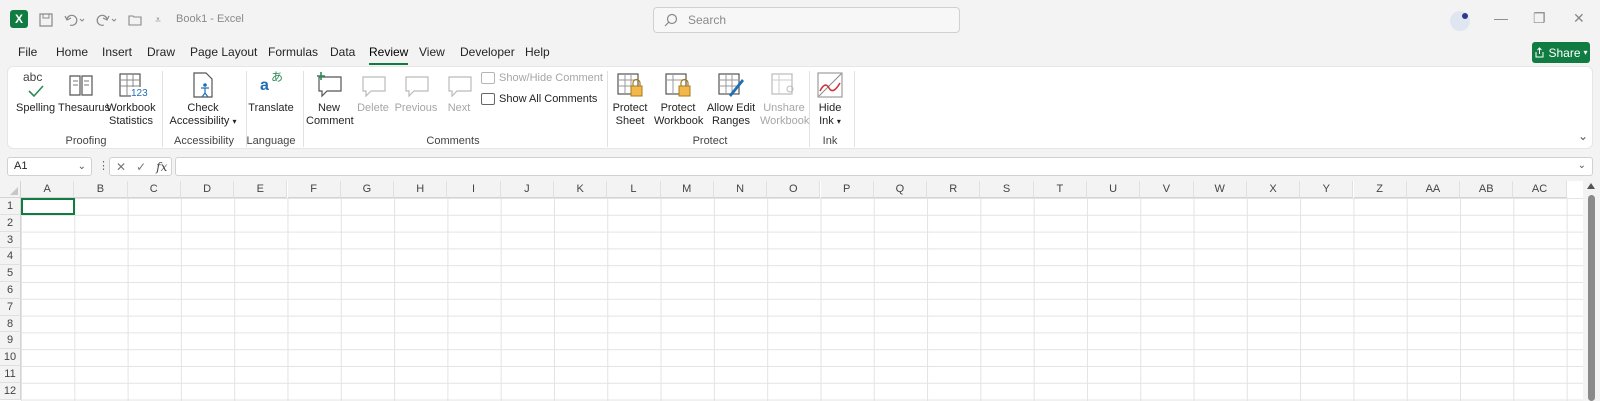  I want to click on insert-function-icon: fx, so click(161, 167).